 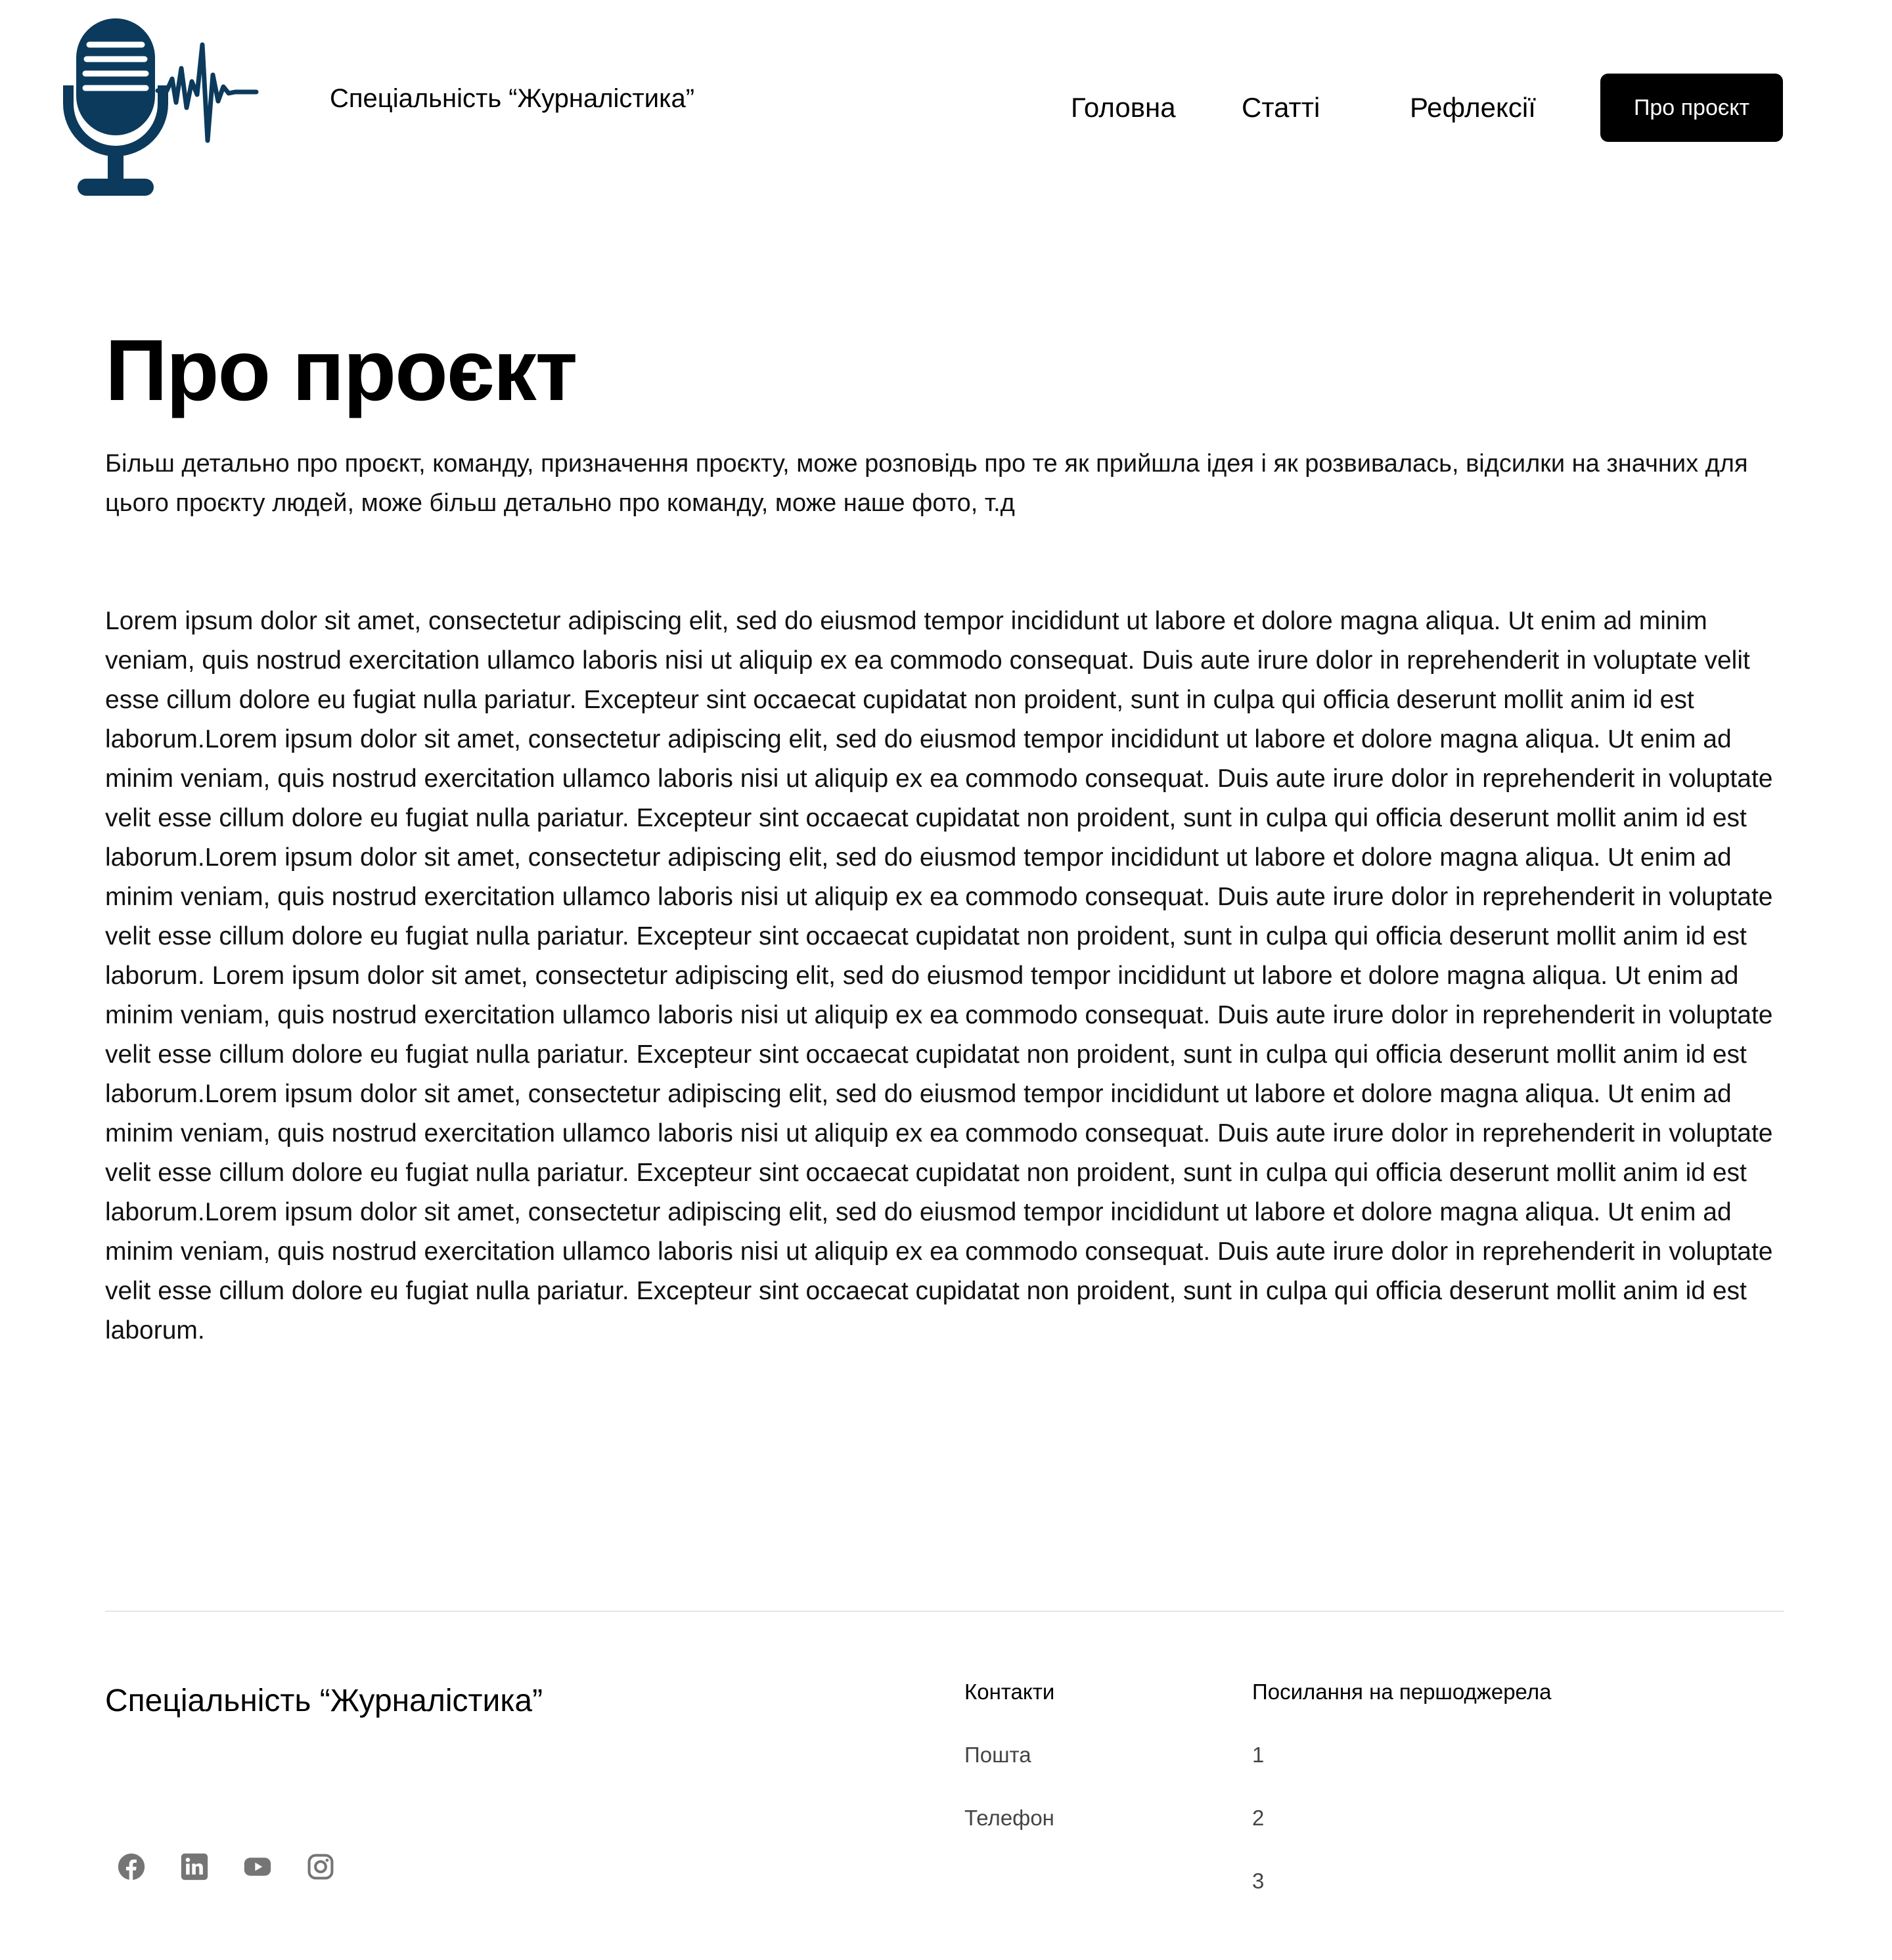 I want to click on source-link-3: 3, so click(x=1401, y=1881).